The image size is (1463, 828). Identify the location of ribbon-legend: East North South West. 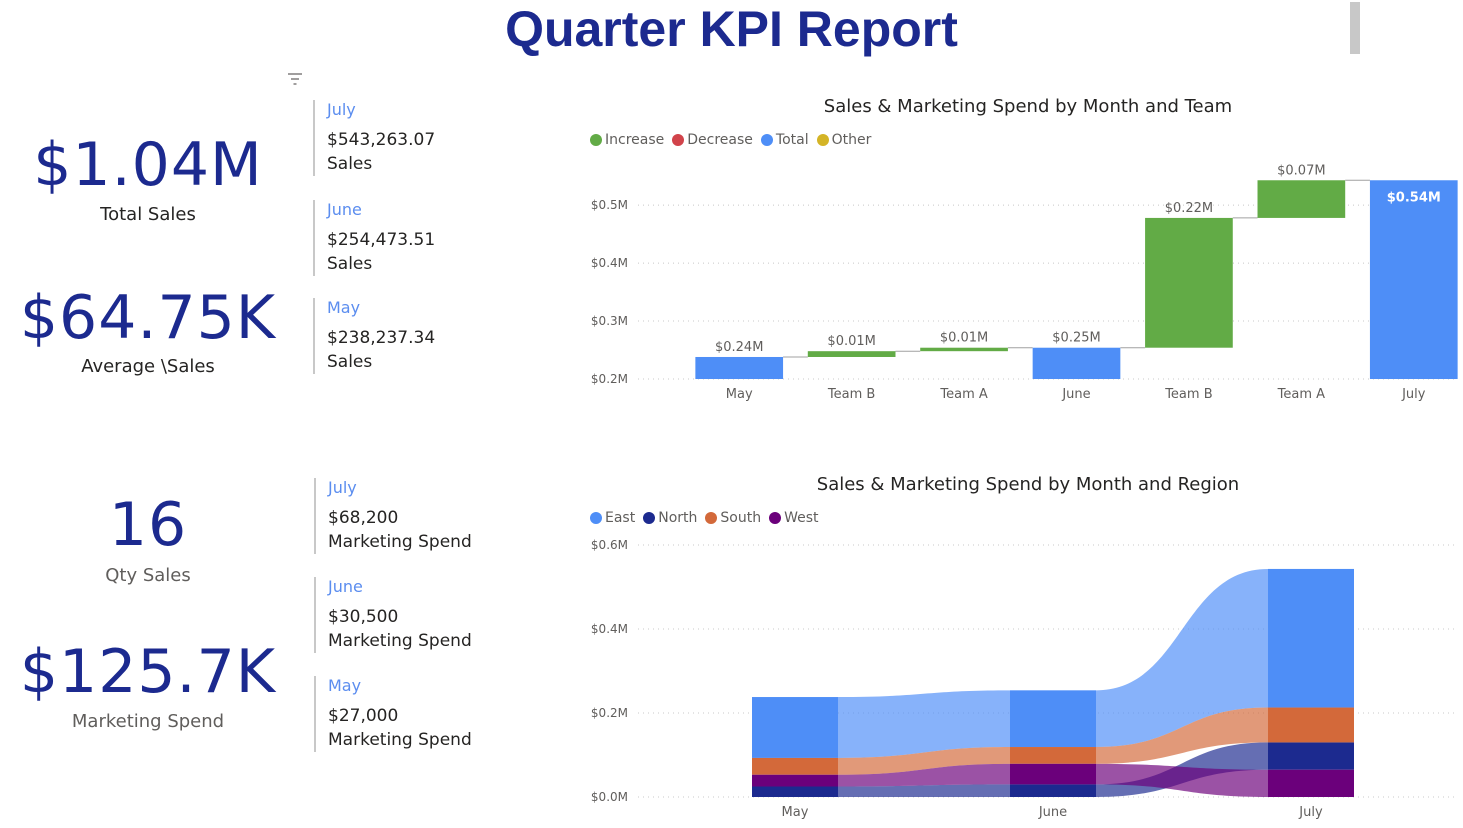
(704, 518).